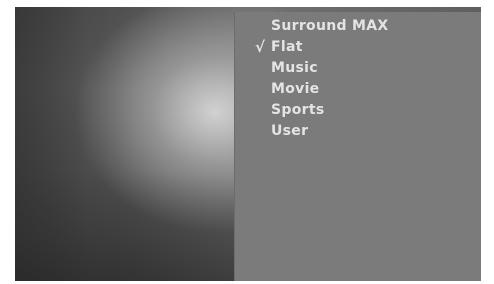 The height and width of the screenshot is (284, 494). Describe the element at coordinates (260, 47) in the screenshot. I see `checkmark-icon: √` at that location.